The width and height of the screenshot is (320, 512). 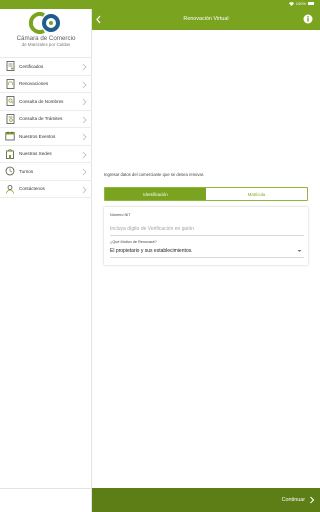 I want to click on tab-identificacion: Identificación, so click(x=155, y=194).